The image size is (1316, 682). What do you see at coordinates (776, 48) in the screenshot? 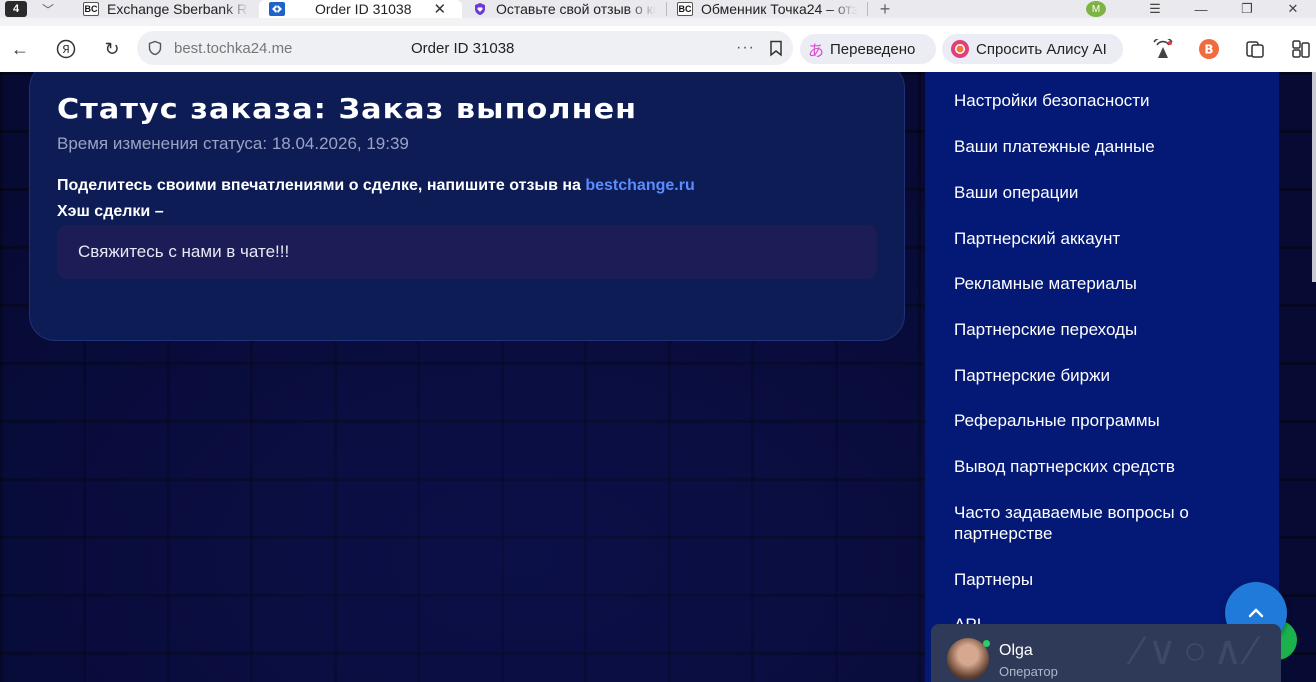
I see `bookmark-icon` at bounding box center [776, 48].